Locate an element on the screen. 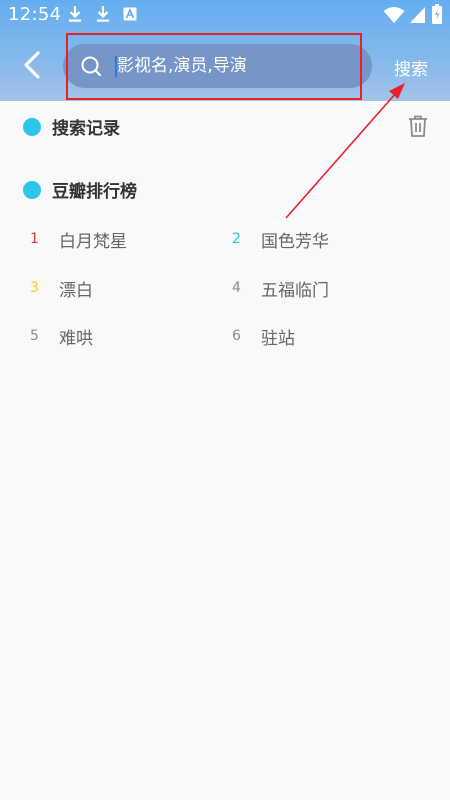 Image resolution: width=450 pixels, height=800 pixels. douban-ranking-title: 豆瓣排行榜 is located at coordinates (94, 192).